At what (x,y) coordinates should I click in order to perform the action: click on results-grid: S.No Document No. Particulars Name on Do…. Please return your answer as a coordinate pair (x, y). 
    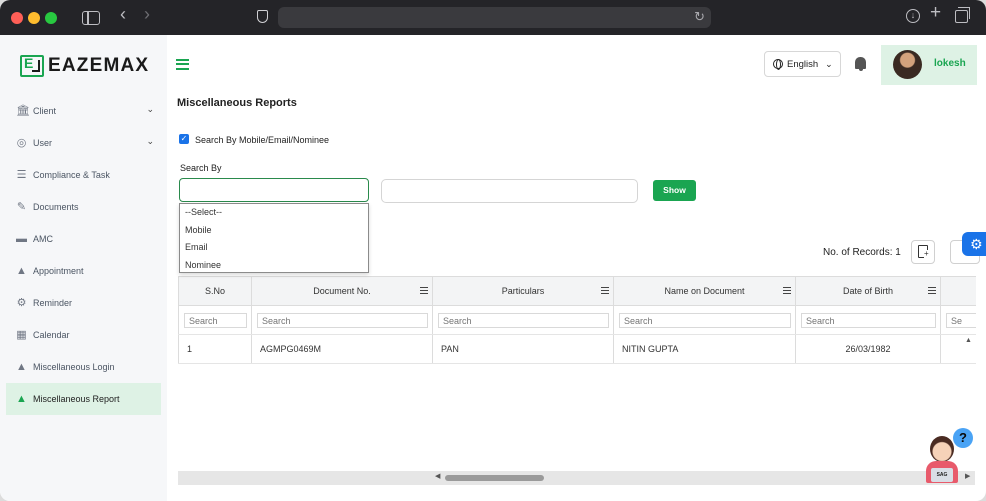
    Looking at the image, I should click on (577, 320).